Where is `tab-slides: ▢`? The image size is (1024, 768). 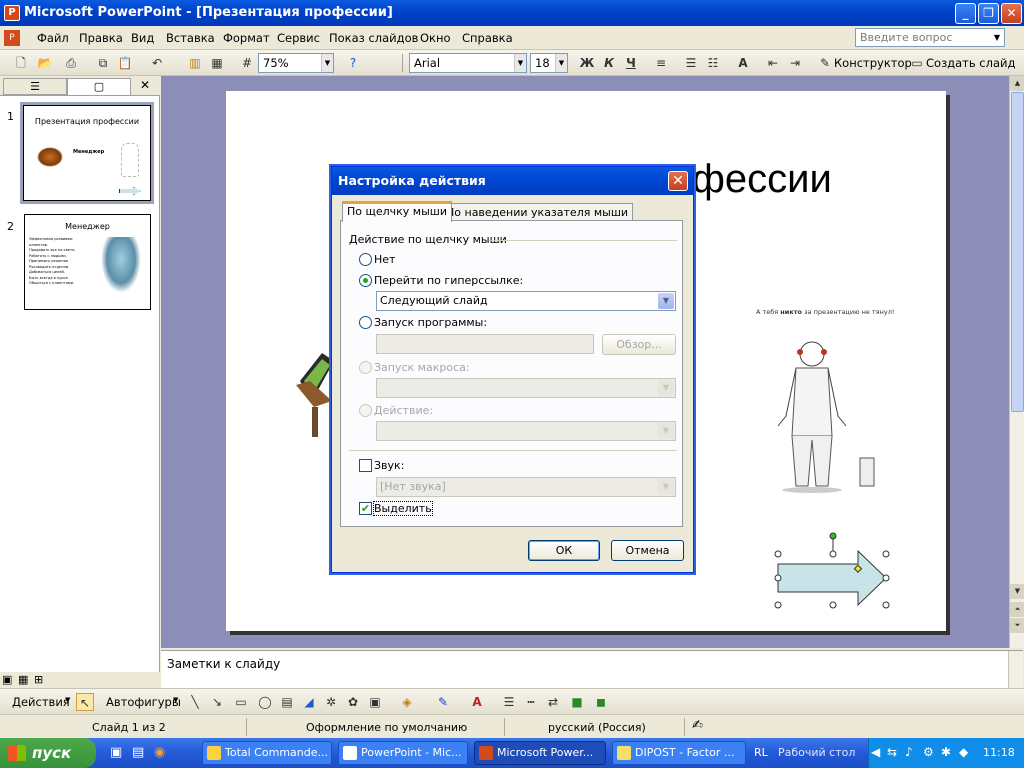
tab-slides: ▢ is located at coordinates (99, 86).